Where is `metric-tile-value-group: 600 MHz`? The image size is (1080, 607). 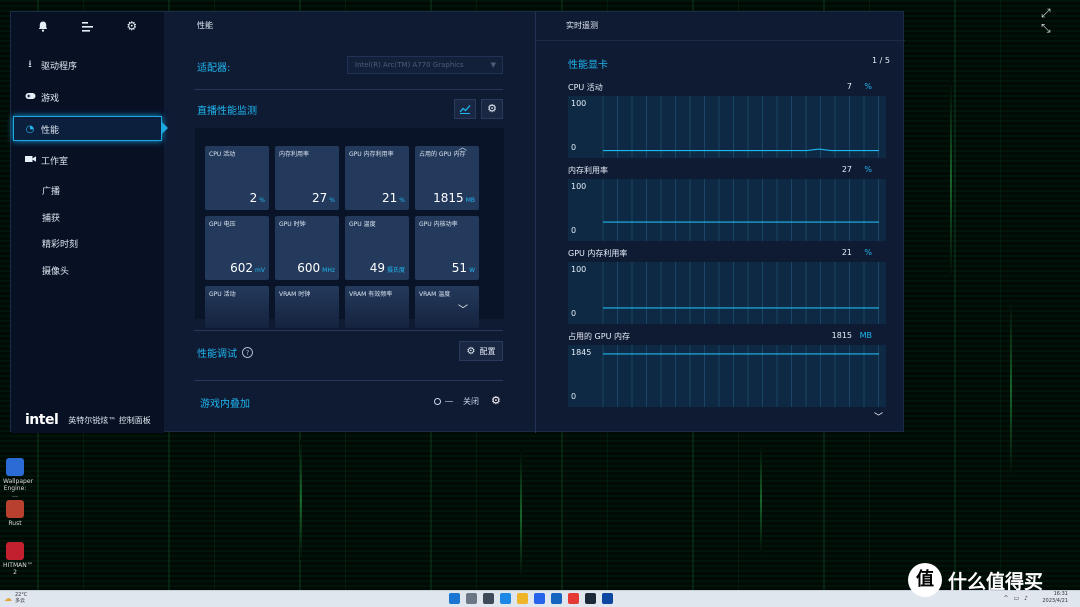
metric-tile-value-group: 600 MHz is located at coordinates (316, 268).